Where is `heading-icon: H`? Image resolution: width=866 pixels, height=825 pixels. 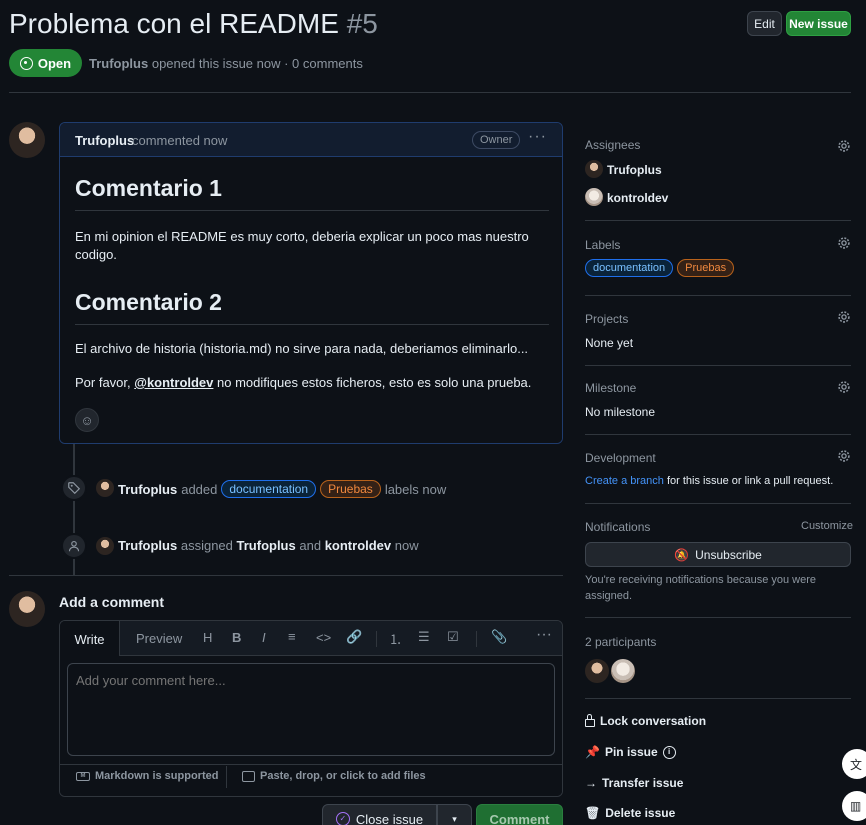
heading-icon: H is located at coordinates (207, 637).